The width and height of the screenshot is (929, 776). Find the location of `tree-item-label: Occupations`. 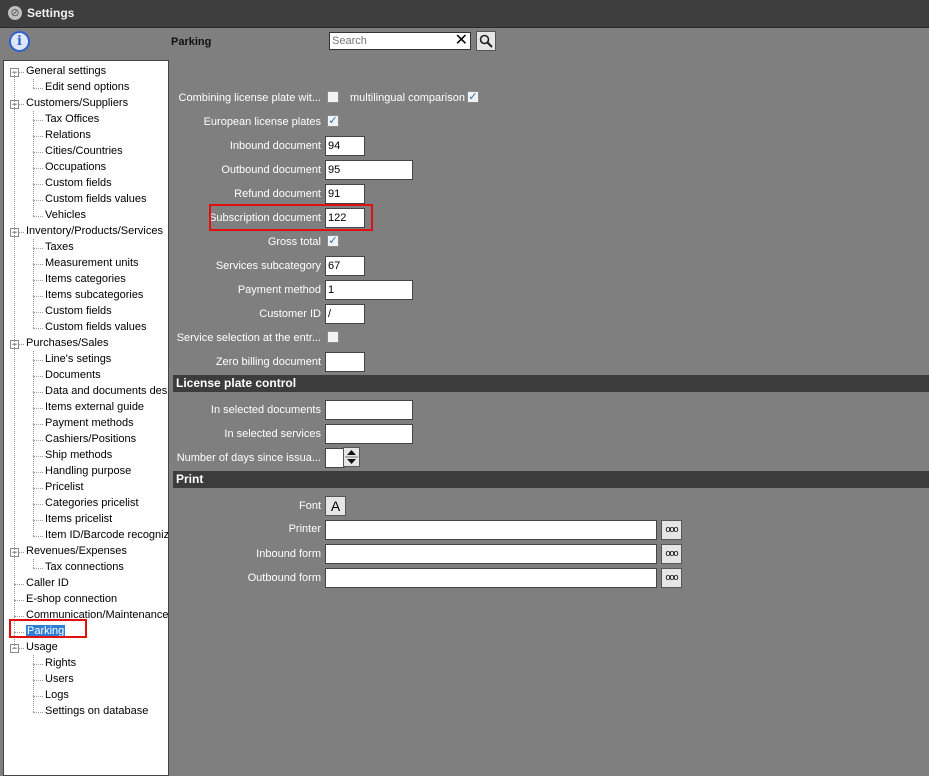

tree-item-label: Occupations is located at coordinates (76, 167).